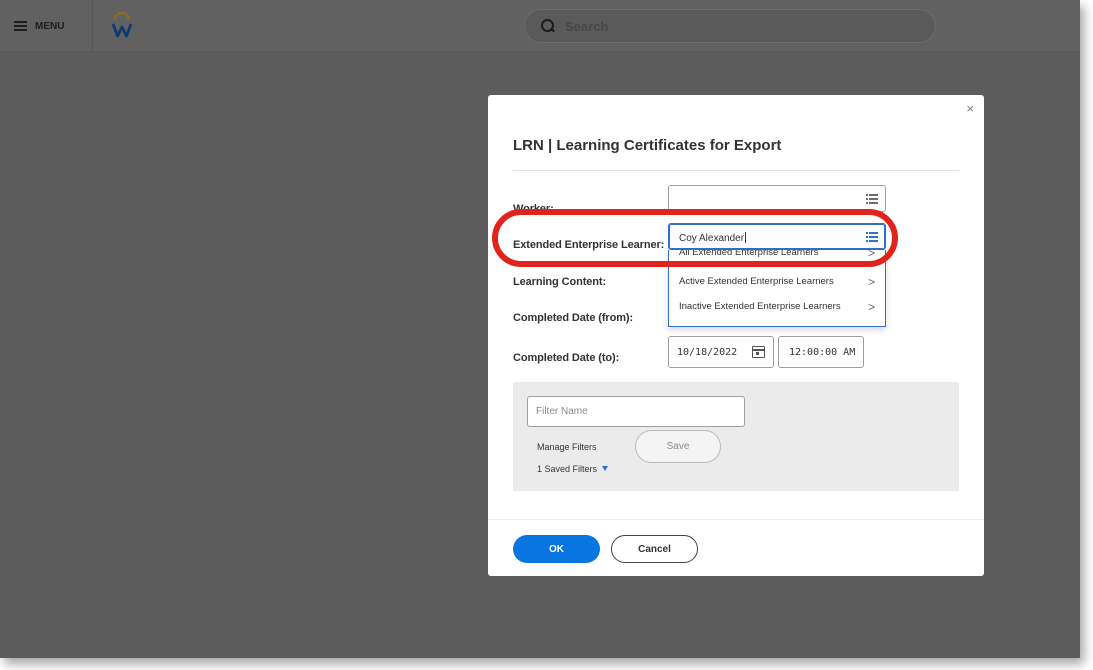 This screenshot has height=670, width=1093. What do you see at coordinates (970, 108) in the screenshot?
I see `close-icon: ×` at bounding box center [970, 108].